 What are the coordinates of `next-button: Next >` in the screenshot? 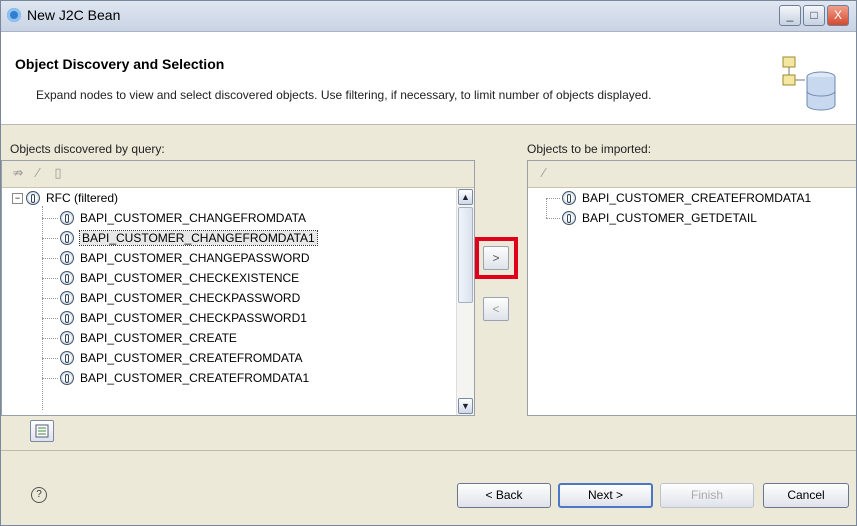 It's located at (605, 495).